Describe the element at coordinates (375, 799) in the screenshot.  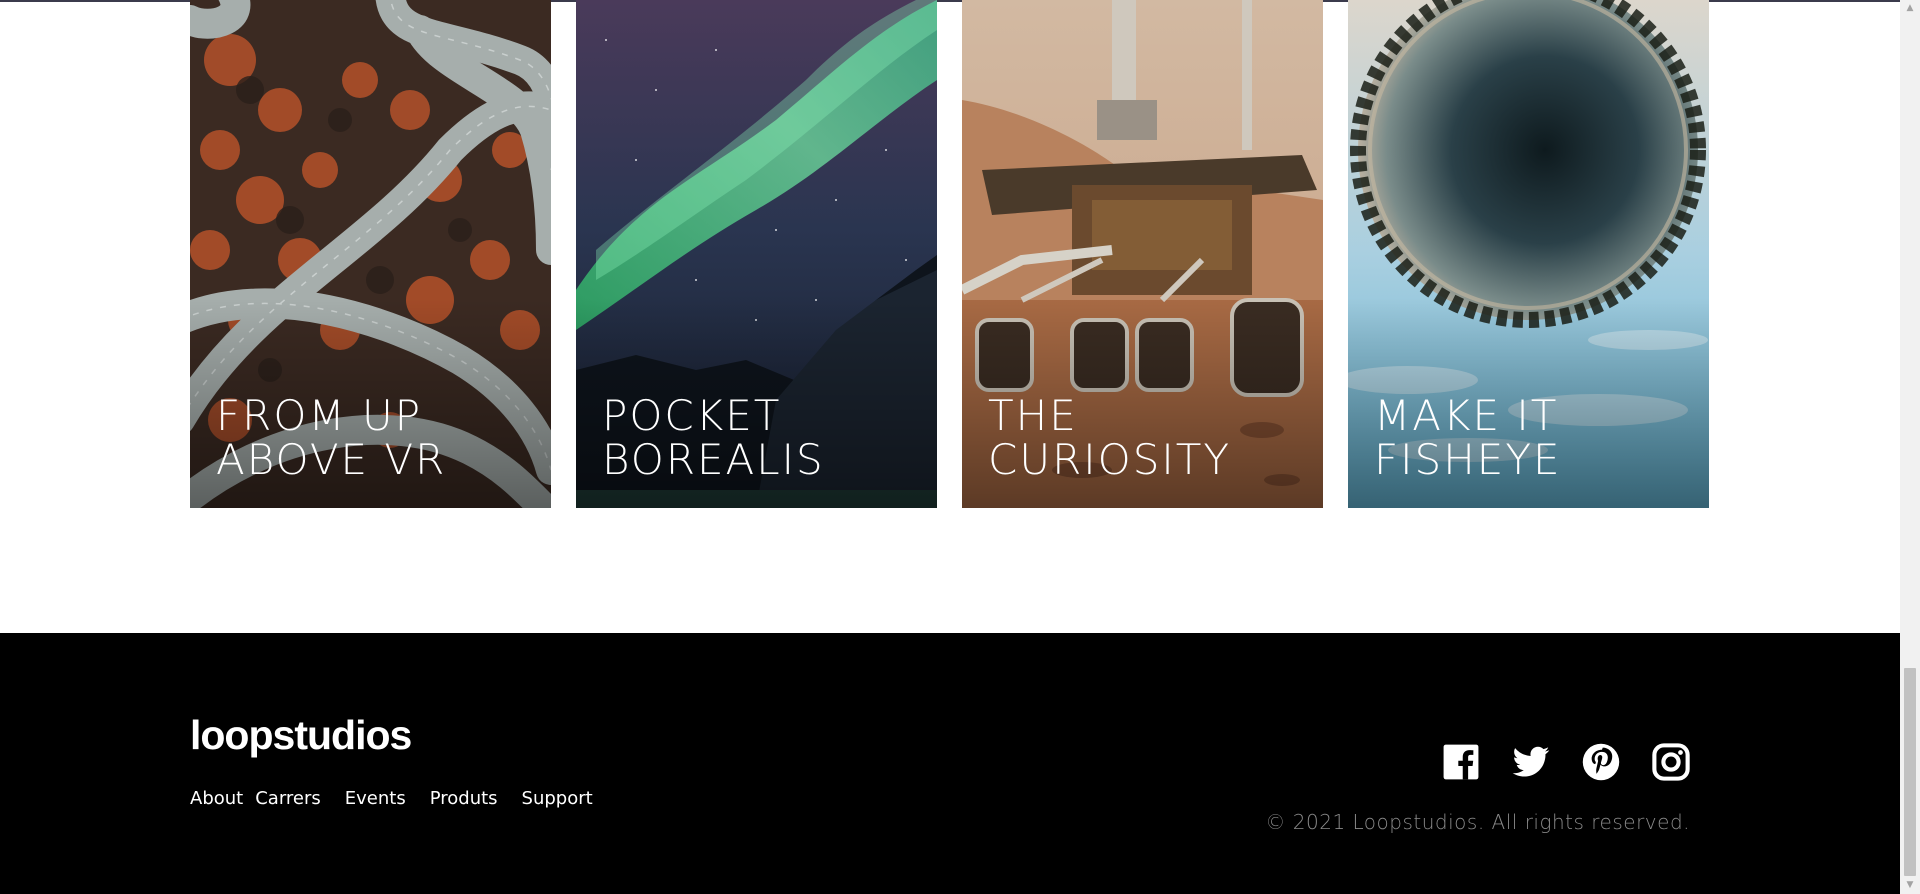
I see `footer-link-events: Events` at that location.